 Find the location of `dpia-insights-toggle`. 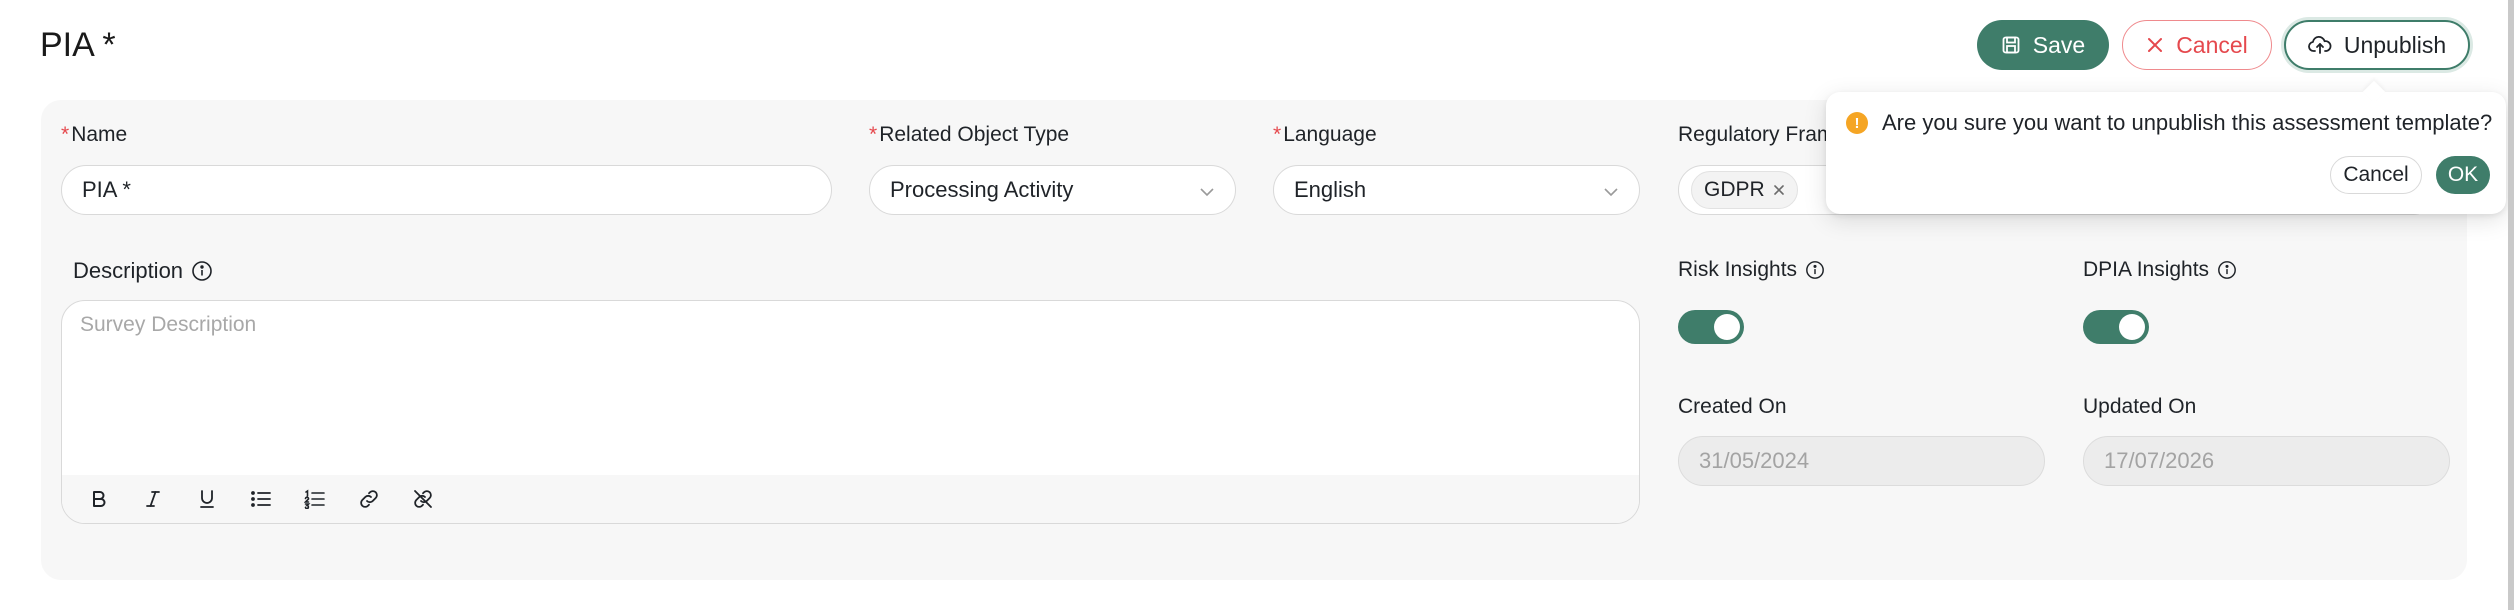

dpia-insights-toggle is located at coordinates (2116, 327).